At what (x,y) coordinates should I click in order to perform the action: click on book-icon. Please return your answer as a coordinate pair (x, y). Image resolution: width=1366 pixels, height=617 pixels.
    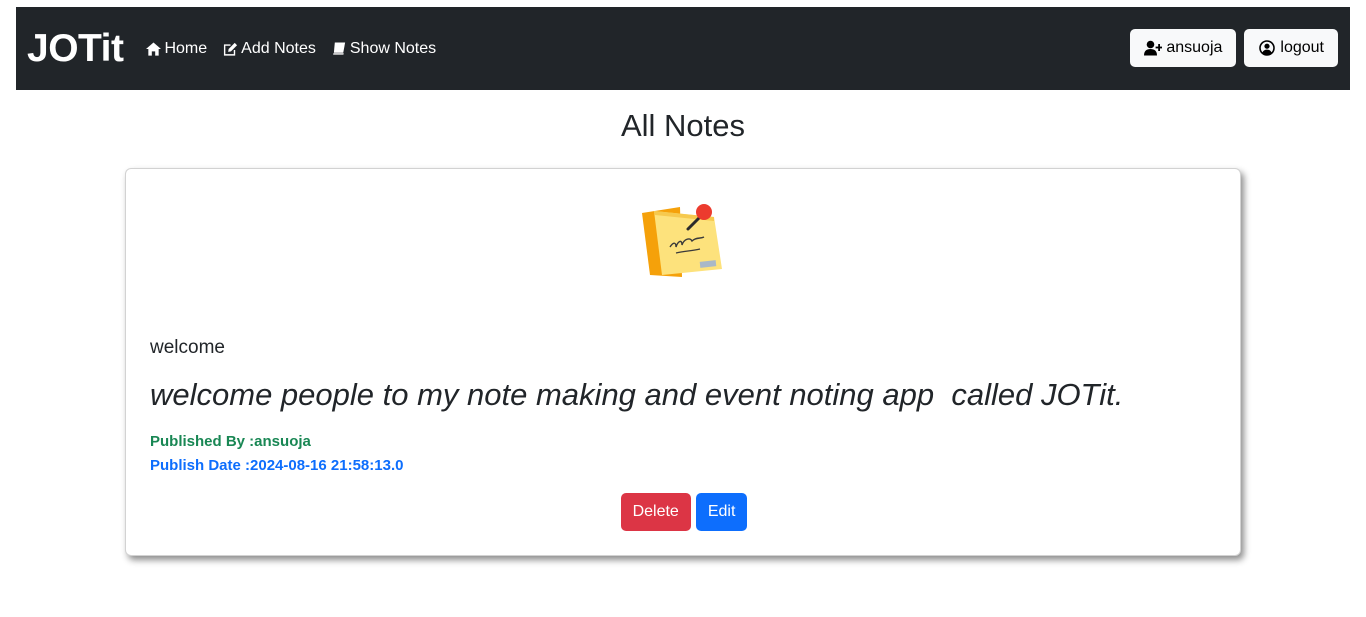
    Looking at the image, I should click on (339, 48).